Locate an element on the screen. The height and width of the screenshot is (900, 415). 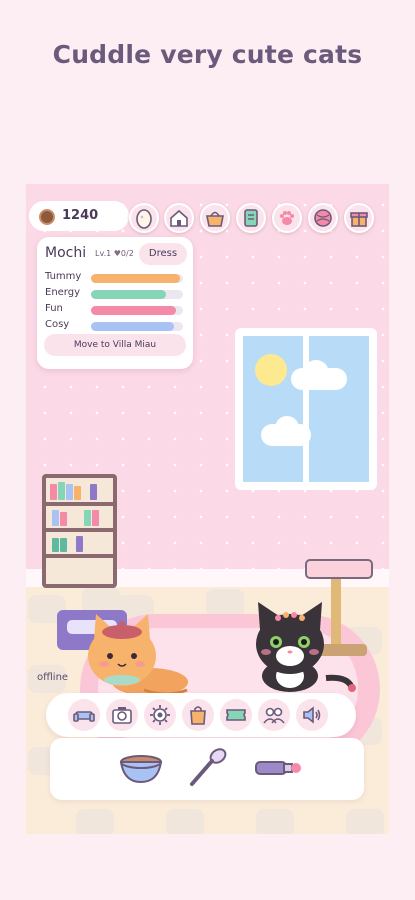
stat-label-cosy: Cosy is located at coordinates (57, 324).